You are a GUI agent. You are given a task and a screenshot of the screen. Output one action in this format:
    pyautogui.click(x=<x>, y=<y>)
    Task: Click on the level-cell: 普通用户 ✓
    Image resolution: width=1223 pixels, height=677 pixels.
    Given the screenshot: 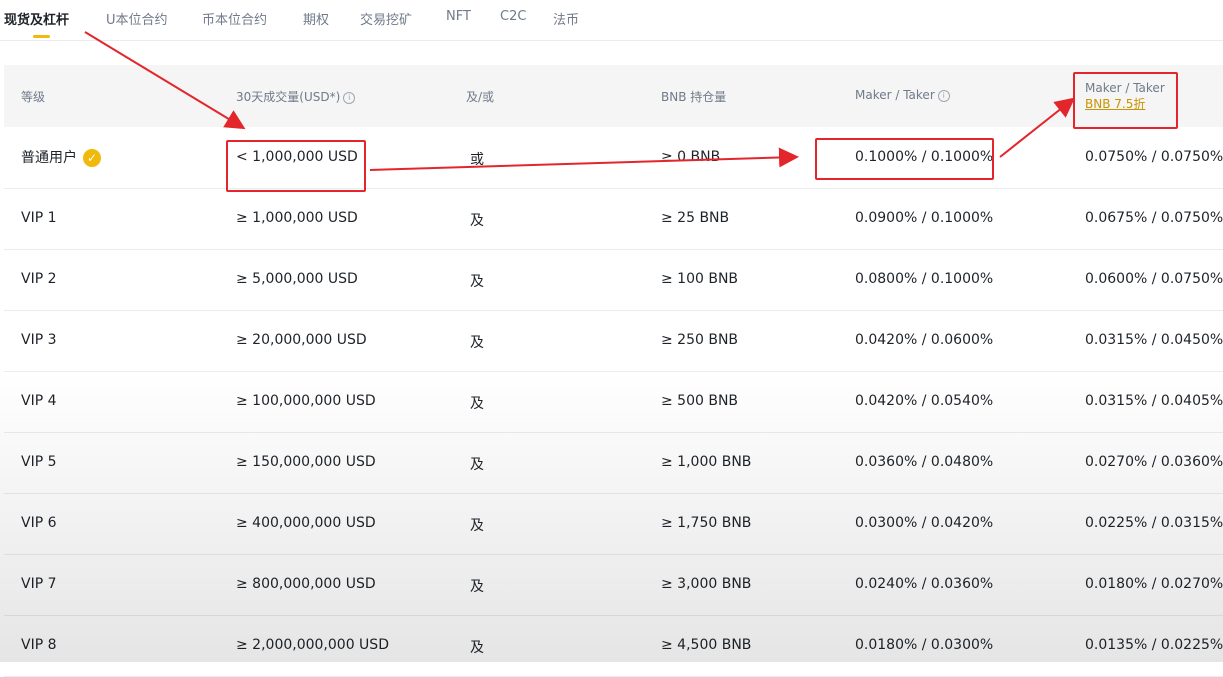 What is the action you would take?
    pyautogui.click(x=61, y=157)
    